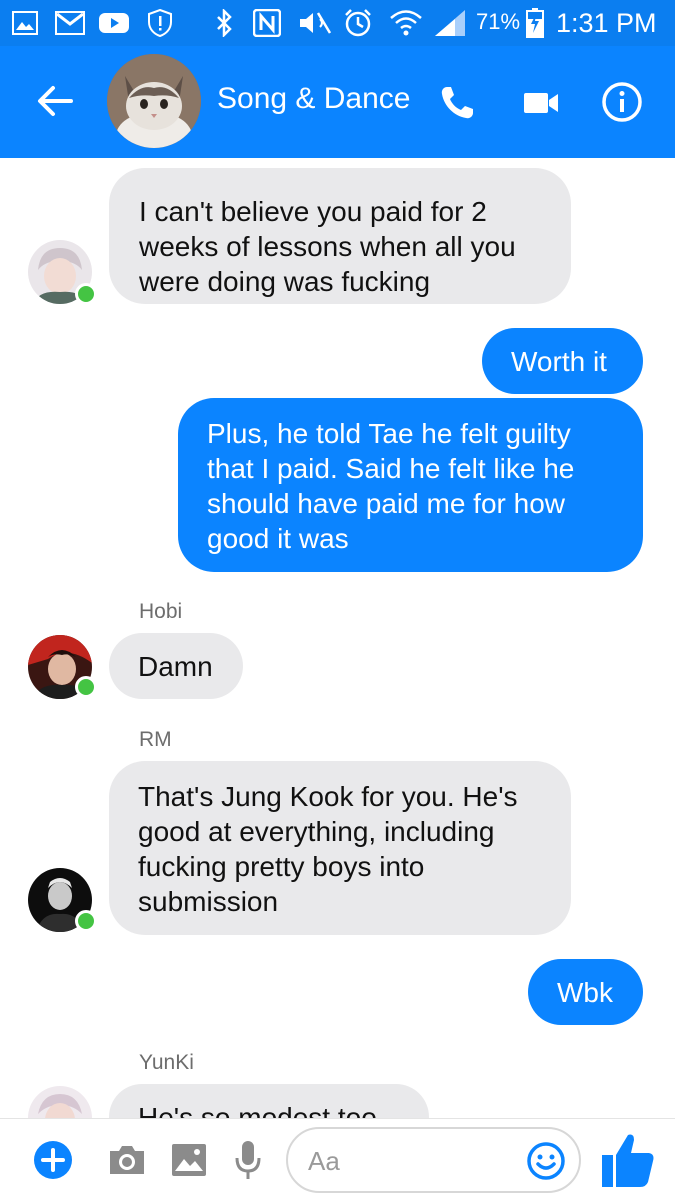 This screenshot has width=675, height=1200. I want to click on video-camera-icon, so click(541, 103).